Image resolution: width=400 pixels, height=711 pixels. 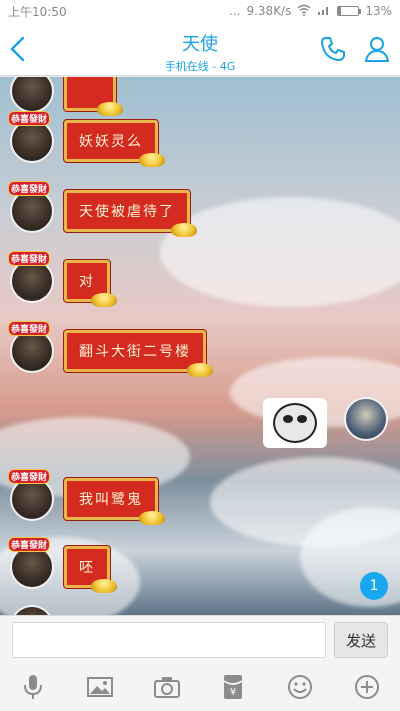 I want to click on voice-button, so click(x=33, y=687).